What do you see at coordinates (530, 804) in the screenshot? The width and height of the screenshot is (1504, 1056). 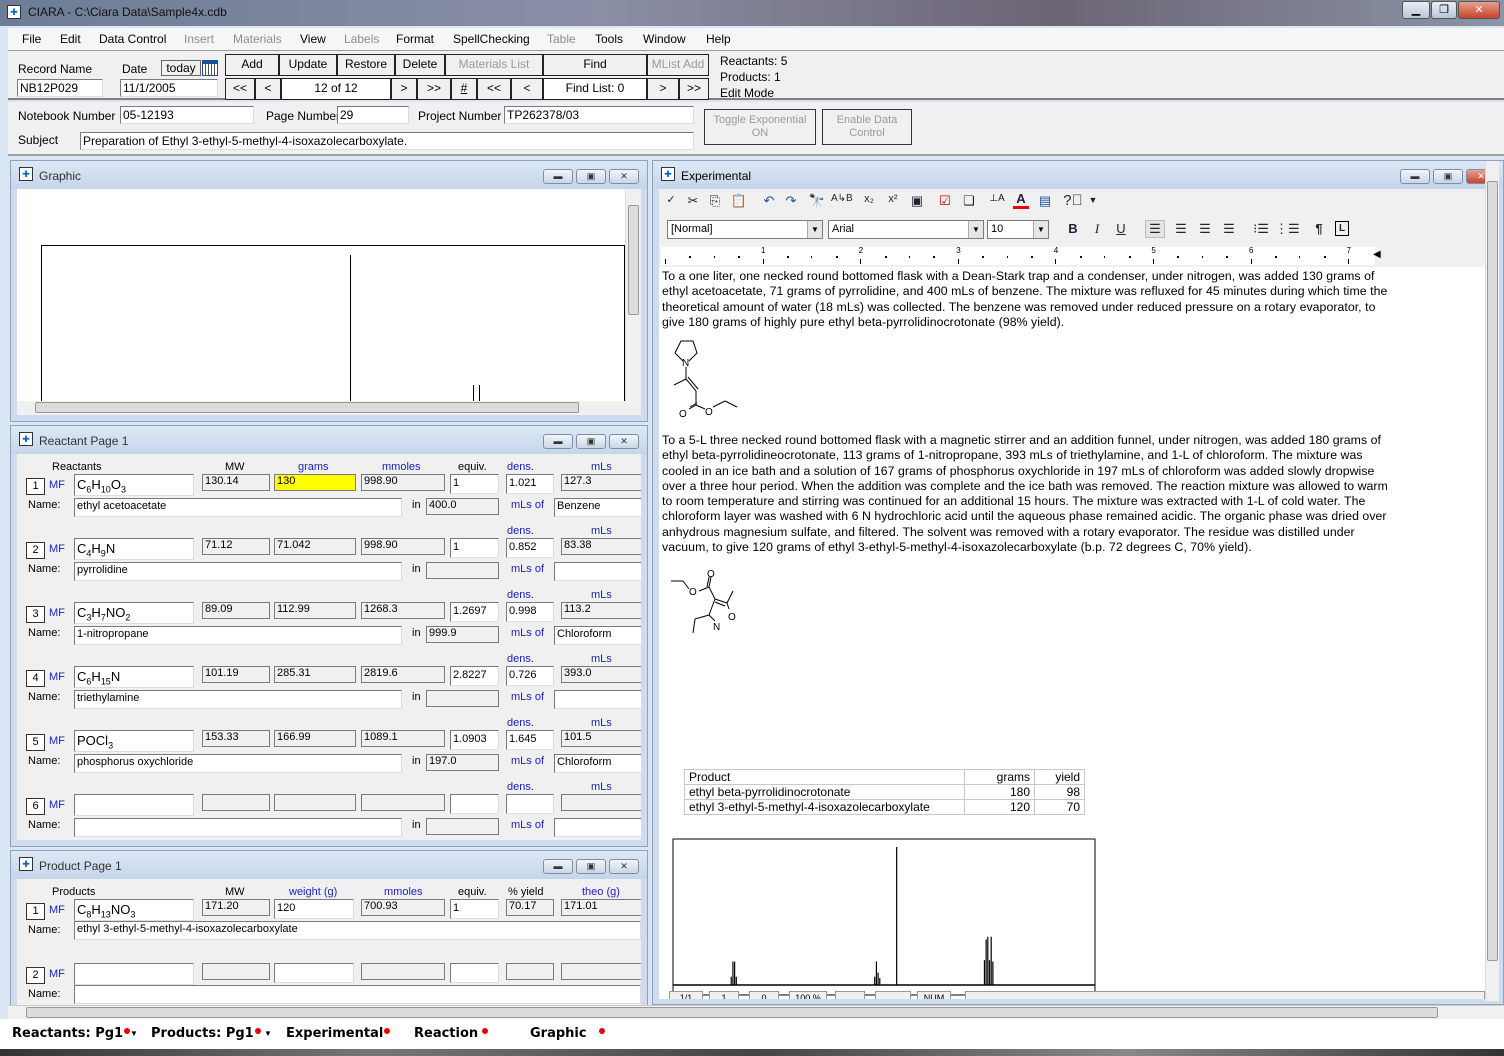 I see `density-field` at bounding box center [530, 804].